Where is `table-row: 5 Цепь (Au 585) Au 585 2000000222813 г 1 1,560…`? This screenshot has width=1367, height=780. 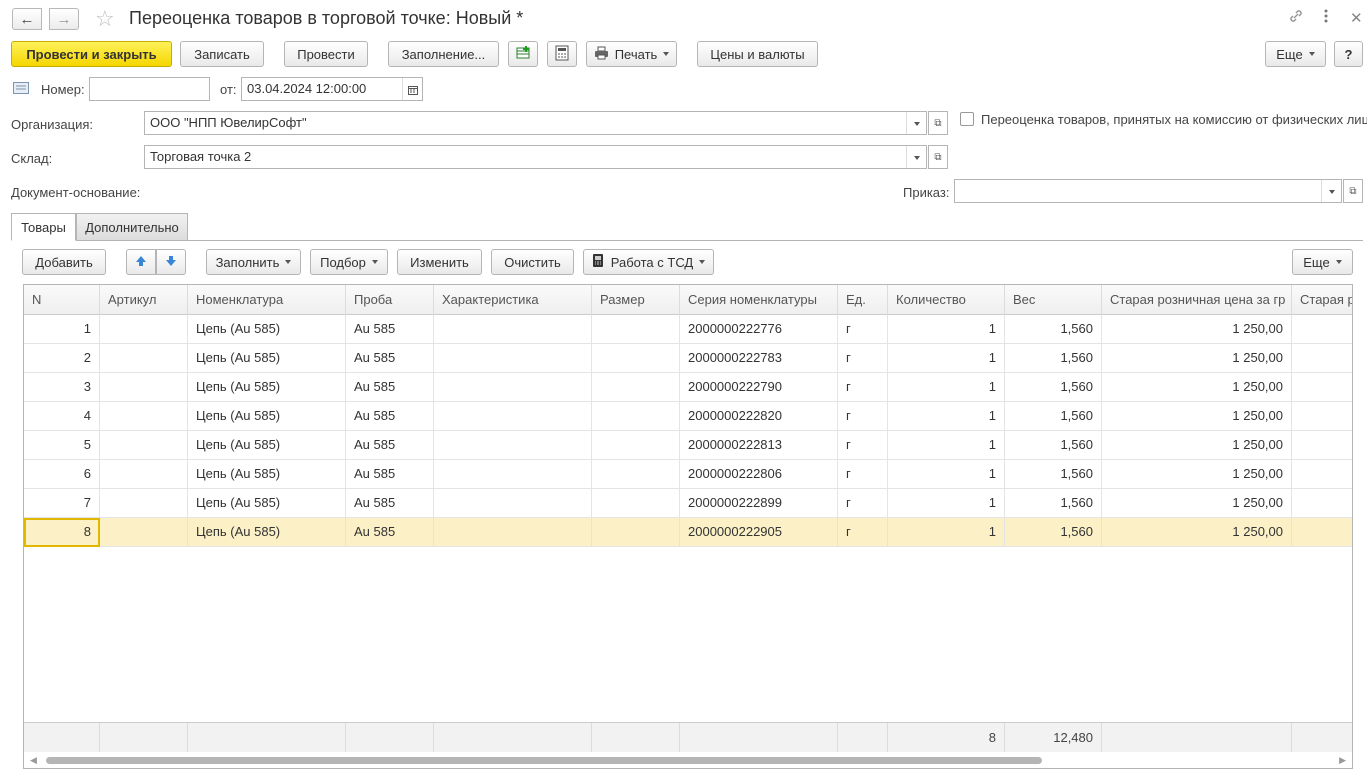 table-row: 5 Цепь (Au 585) Au 585 2000000222813 г 1 1,560… is located at coordinates (688, 445).